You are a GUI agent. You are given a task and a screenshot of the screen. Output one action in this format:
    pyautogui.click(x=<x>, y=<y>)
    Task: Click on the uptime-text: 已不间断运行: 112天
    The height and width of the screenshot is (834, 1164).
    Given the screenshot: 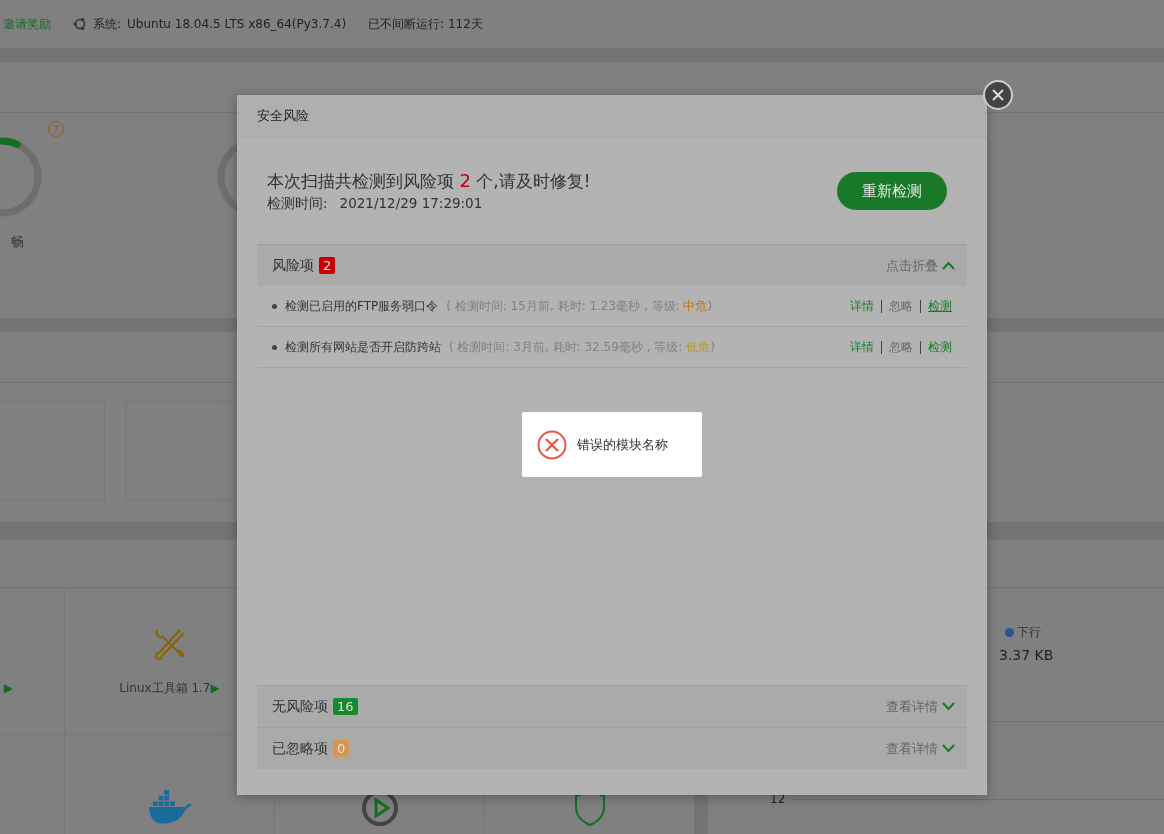 What is the action you would take?
    pyautogui.click(x=425, y=24)
    